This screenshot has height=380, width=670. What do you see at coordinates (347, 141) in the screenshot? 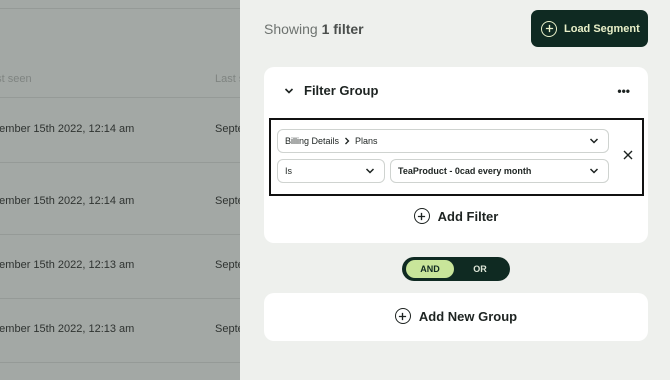
I see `chevron-right-icon` at bounding box center [347, 141].